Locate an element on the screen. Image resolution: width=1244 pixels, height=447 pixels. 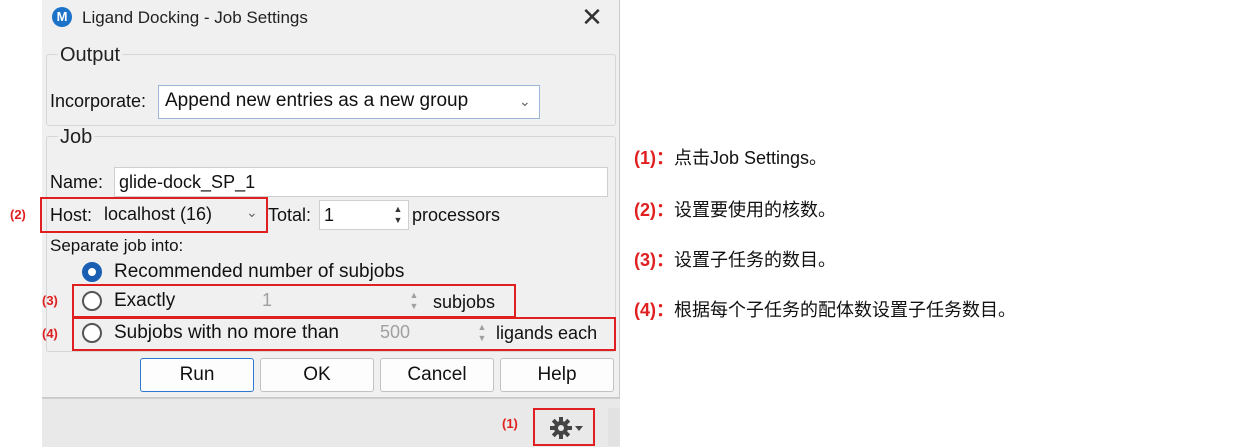
marker-4: (4) is located at coordinates (50, 333).